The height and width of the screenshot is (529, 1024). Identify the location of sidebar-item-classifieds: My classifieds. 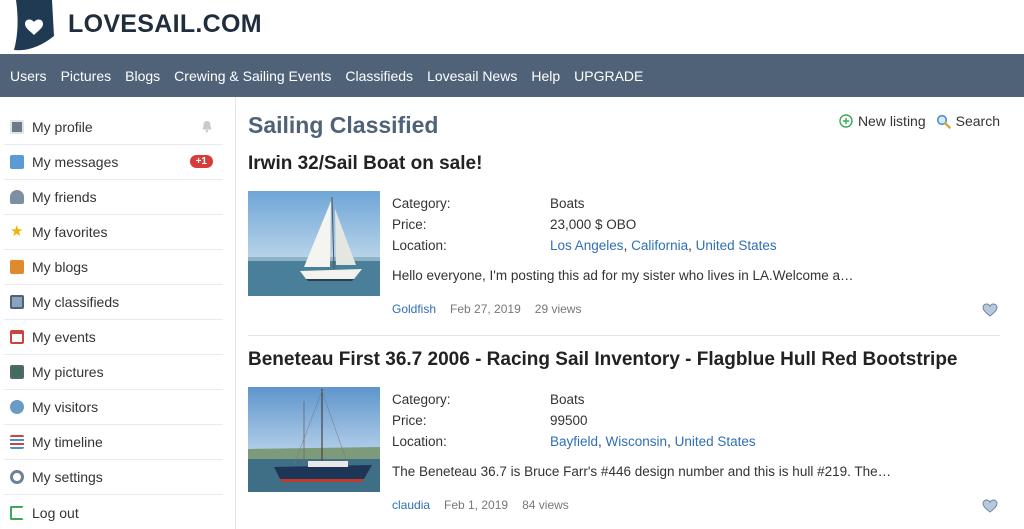
(113, 302).